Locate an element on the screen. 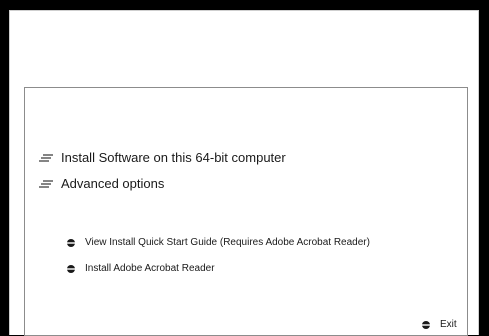 The width and height of the screenshot is (489, 336). install-software-label: Install Software on this 64-bit computer is located at coordinates (173, 157).